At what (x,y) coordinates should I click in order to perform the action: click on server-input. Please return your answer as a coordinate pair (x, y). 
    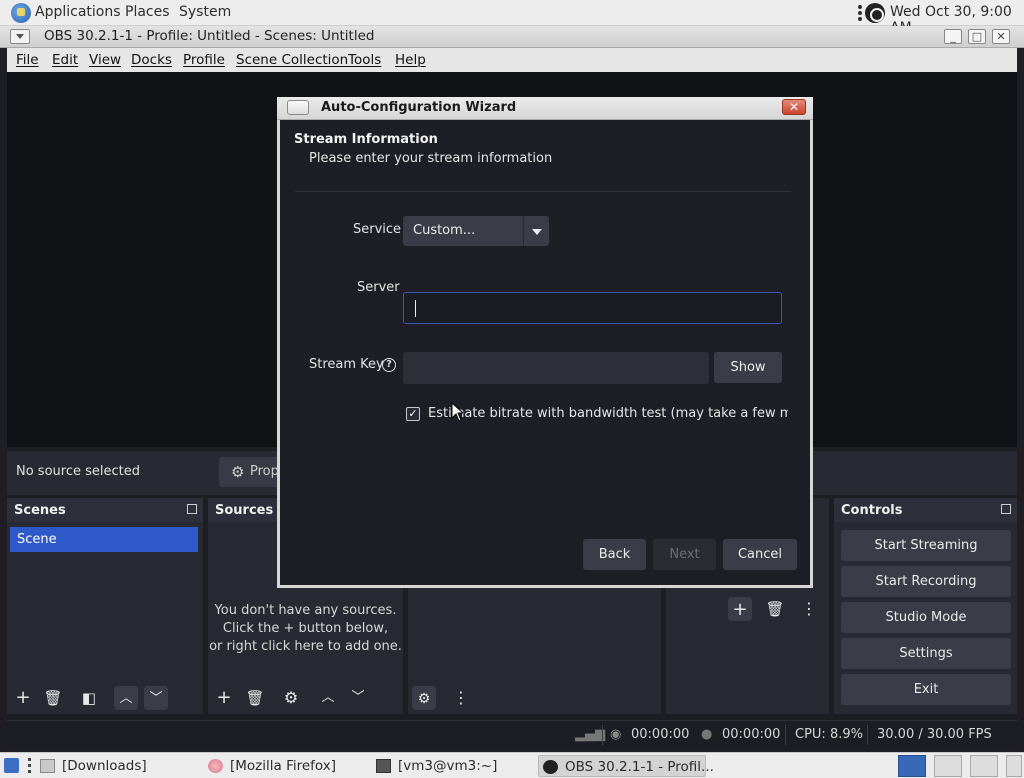
    Looking at the image, I should click on (592, 308).